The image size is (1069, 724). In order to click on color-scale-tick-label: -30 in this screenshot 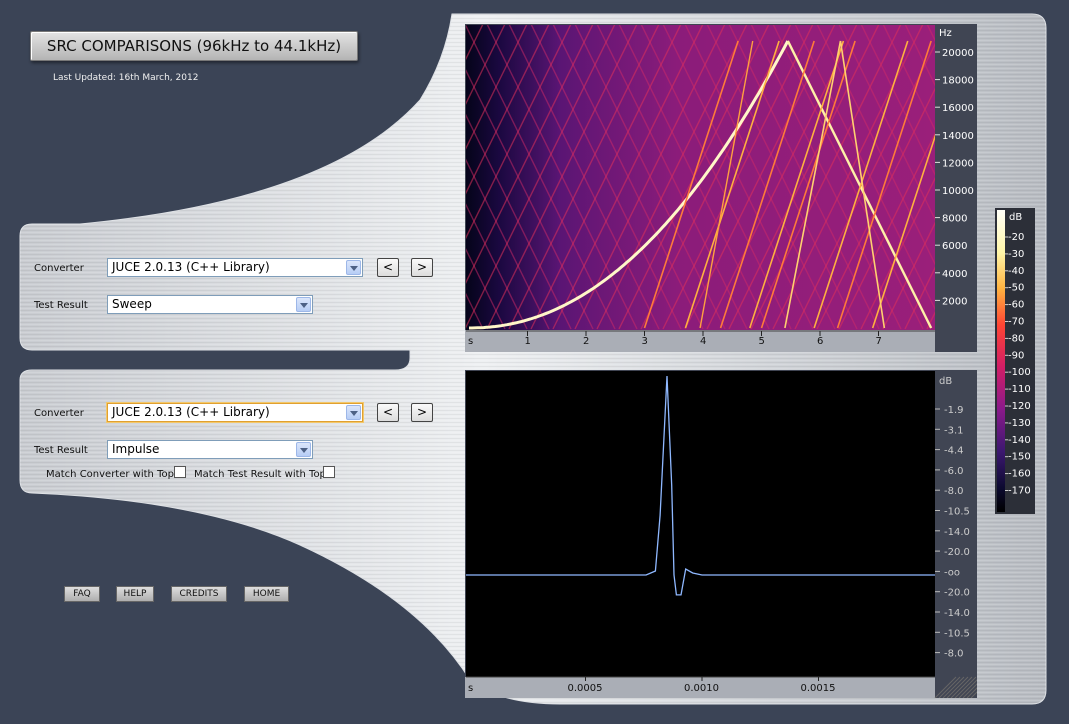, I will do `click(1016, 254)`.